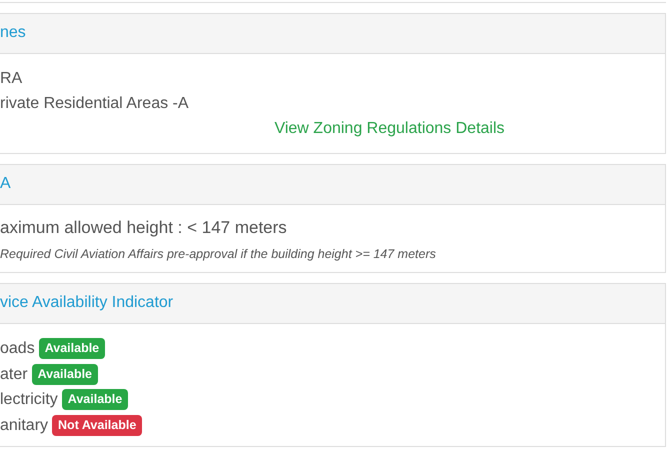 This screenshot has width=668, height=452. I want to click on zone-name: rivate Residential Areas -A, so click(95, 104).